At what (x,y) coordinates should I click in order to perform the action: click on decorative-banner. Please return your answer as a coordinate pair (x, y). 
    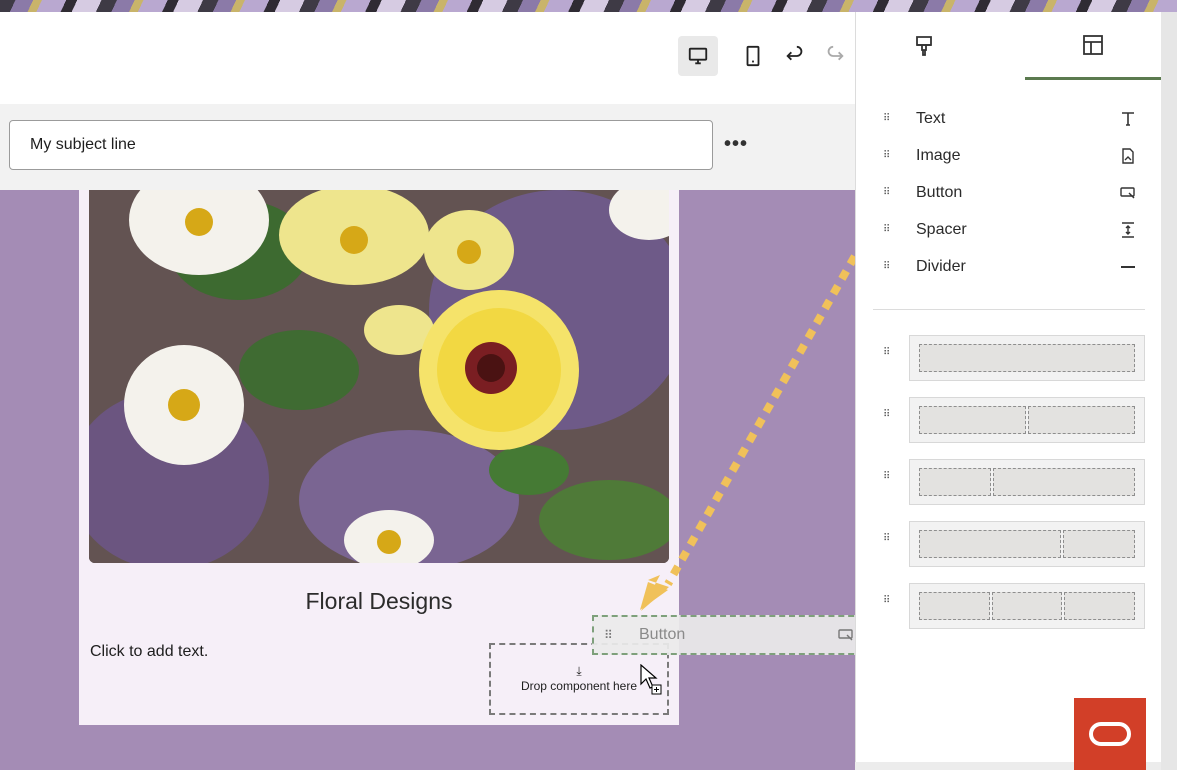
    Looking at the image, I should click on (588, 6).